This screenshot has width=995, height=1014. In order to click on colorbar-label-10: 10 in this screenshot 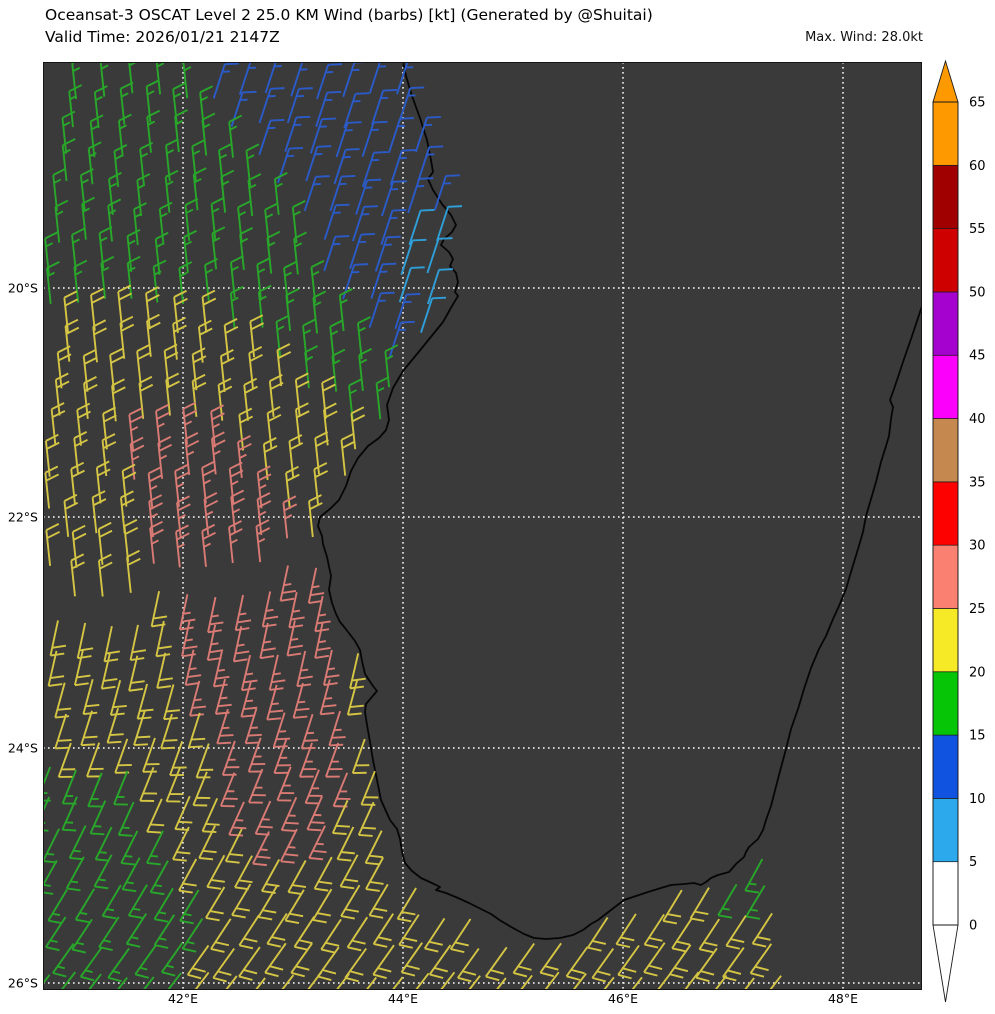, I will do `click(977, 799)`.